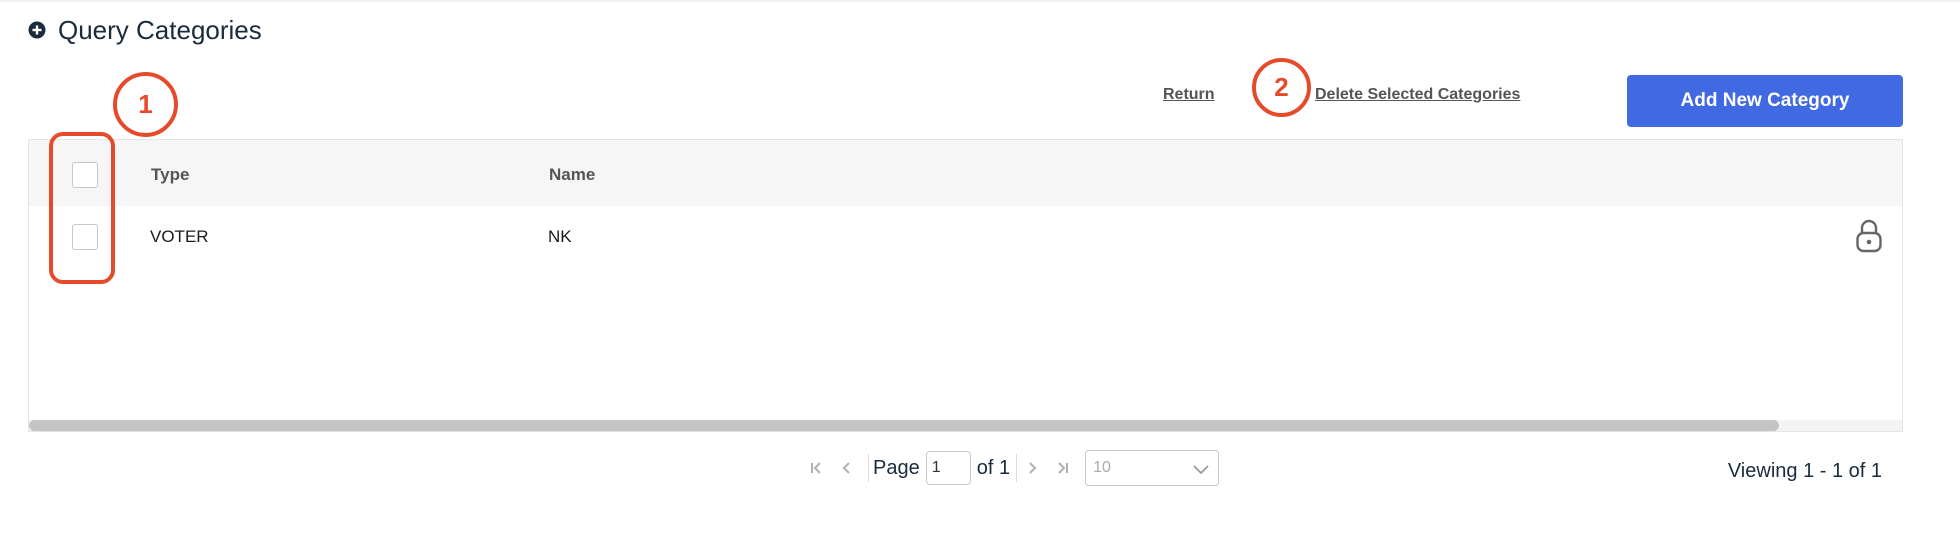 The width and height of the screenshot is (1960, 556). I want to click on section-header: Query Categories, so click(145, 30).